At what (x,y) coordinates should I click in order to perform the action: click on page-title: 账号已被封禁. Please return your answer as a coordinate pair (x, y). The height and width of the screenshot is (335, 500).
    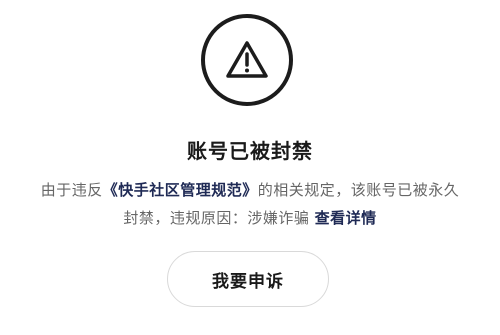
    Looking at the image, I should click on (250, 151).